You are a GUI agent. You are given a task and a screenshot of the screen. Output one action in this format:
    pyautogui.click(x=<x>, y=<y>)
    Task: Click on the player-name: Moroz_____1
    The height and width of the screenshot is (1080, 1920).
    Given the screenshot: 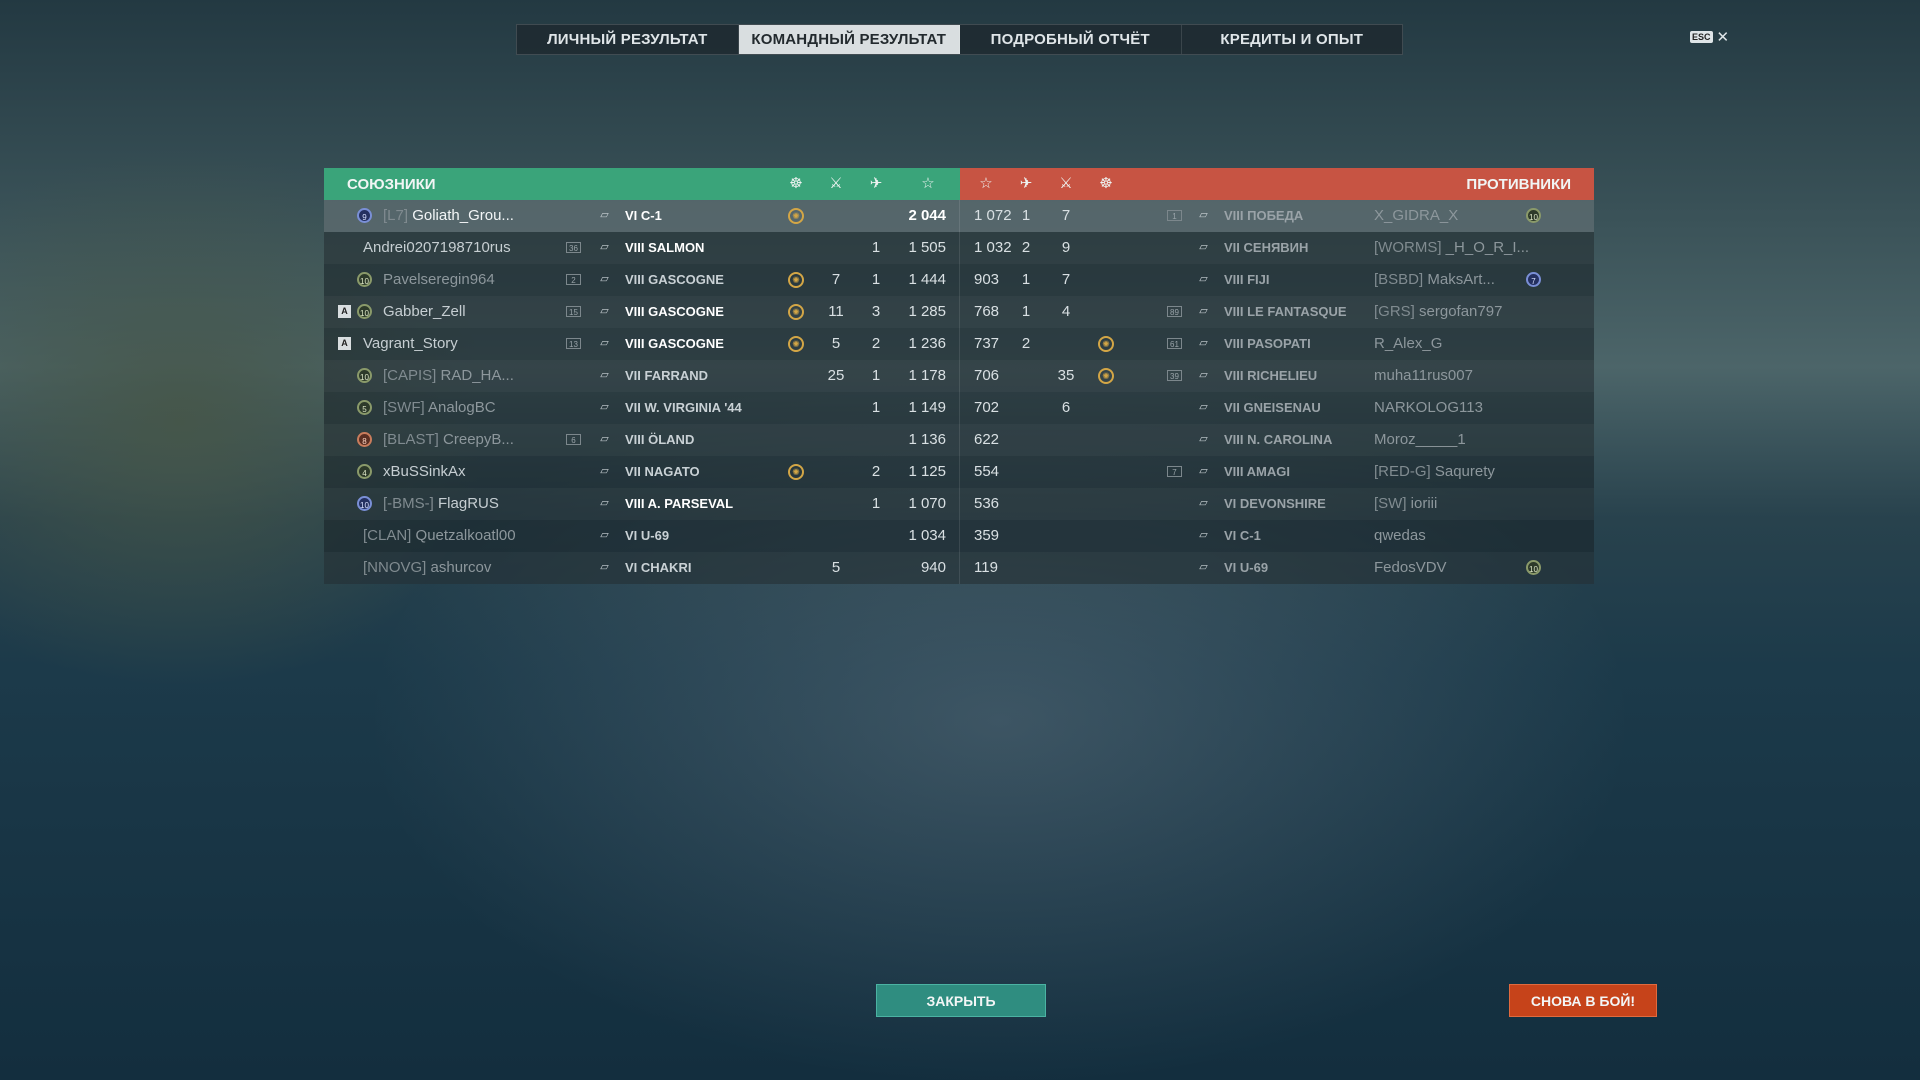 What is the action you would take?
    pyautogui.click(x=1420, y=440)
    